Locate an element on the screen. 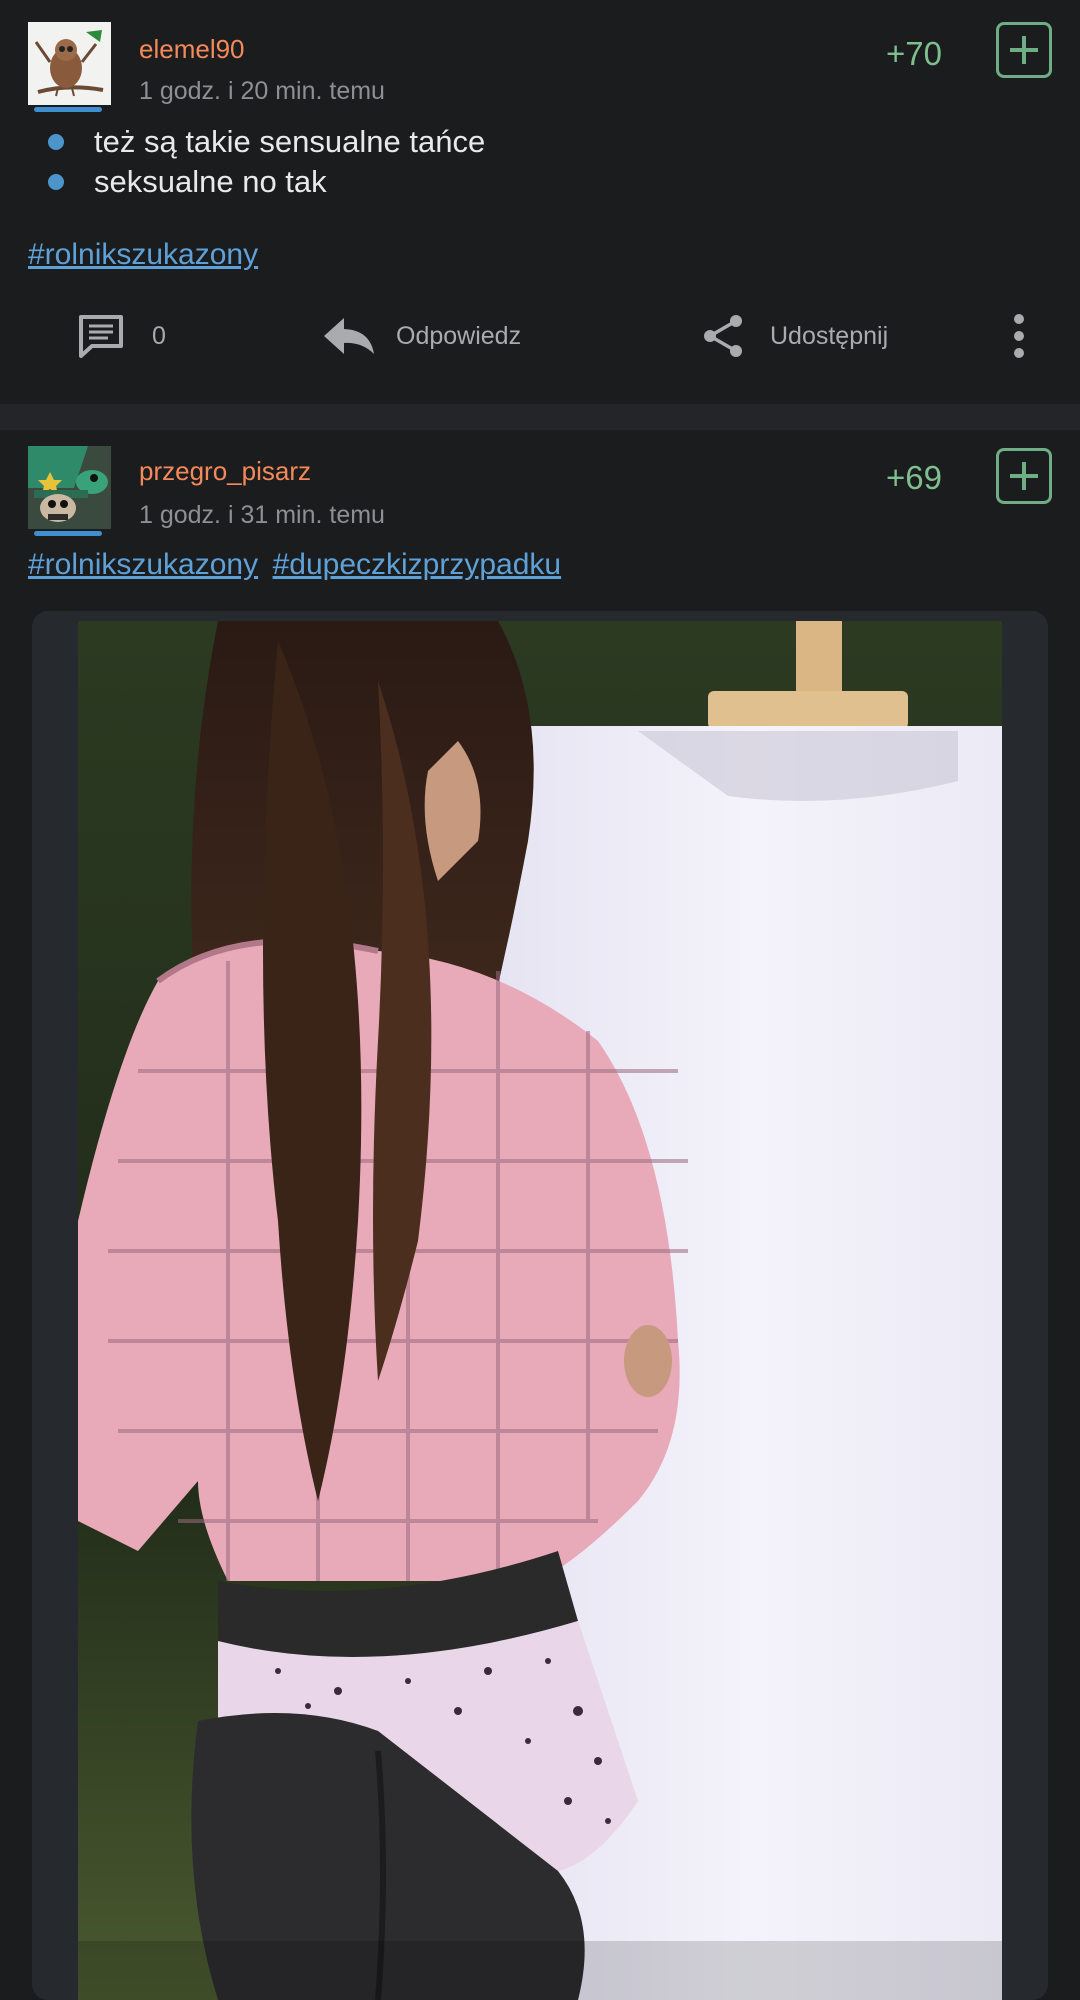 This screenshot has height=2000, width=1080. more-options-button is located at coordinates (1019, 336).